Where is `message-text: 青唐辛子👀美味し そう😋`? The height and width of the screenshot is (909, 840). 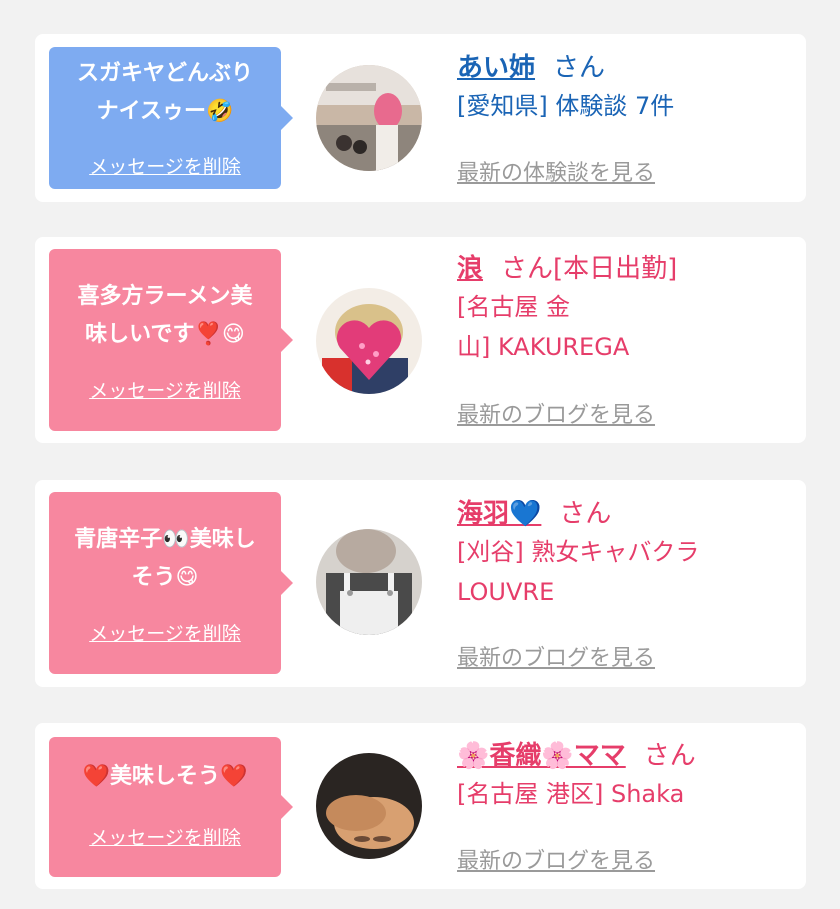
message-text: 青唐辛子👀美味し そう😋 is located at coordinates (165, 558).